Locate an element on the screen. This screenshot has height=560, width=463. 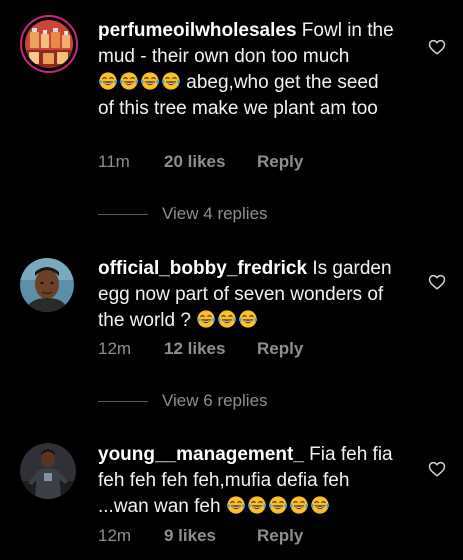
comment-username: young__management_ is located at coordinates (201, 454).